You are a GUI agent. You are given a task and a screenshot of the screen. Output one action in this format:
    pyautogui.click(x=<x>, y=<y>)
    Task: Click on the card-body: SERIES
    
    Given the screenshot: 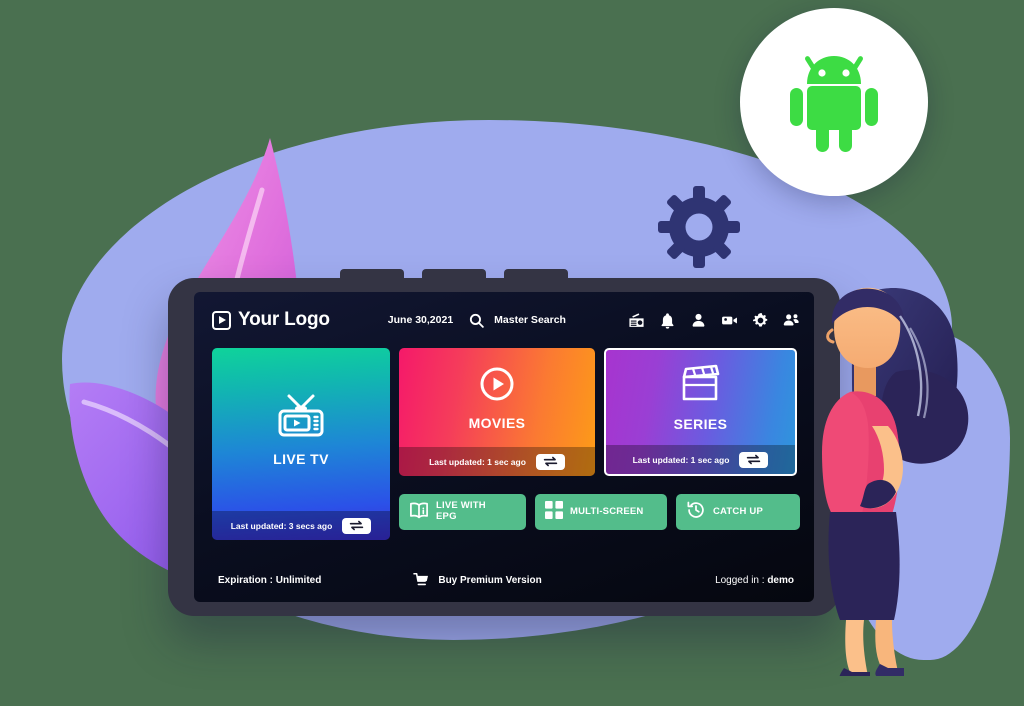 What is the action you would take?
    pyautogui.click(x=700, y=397)
    